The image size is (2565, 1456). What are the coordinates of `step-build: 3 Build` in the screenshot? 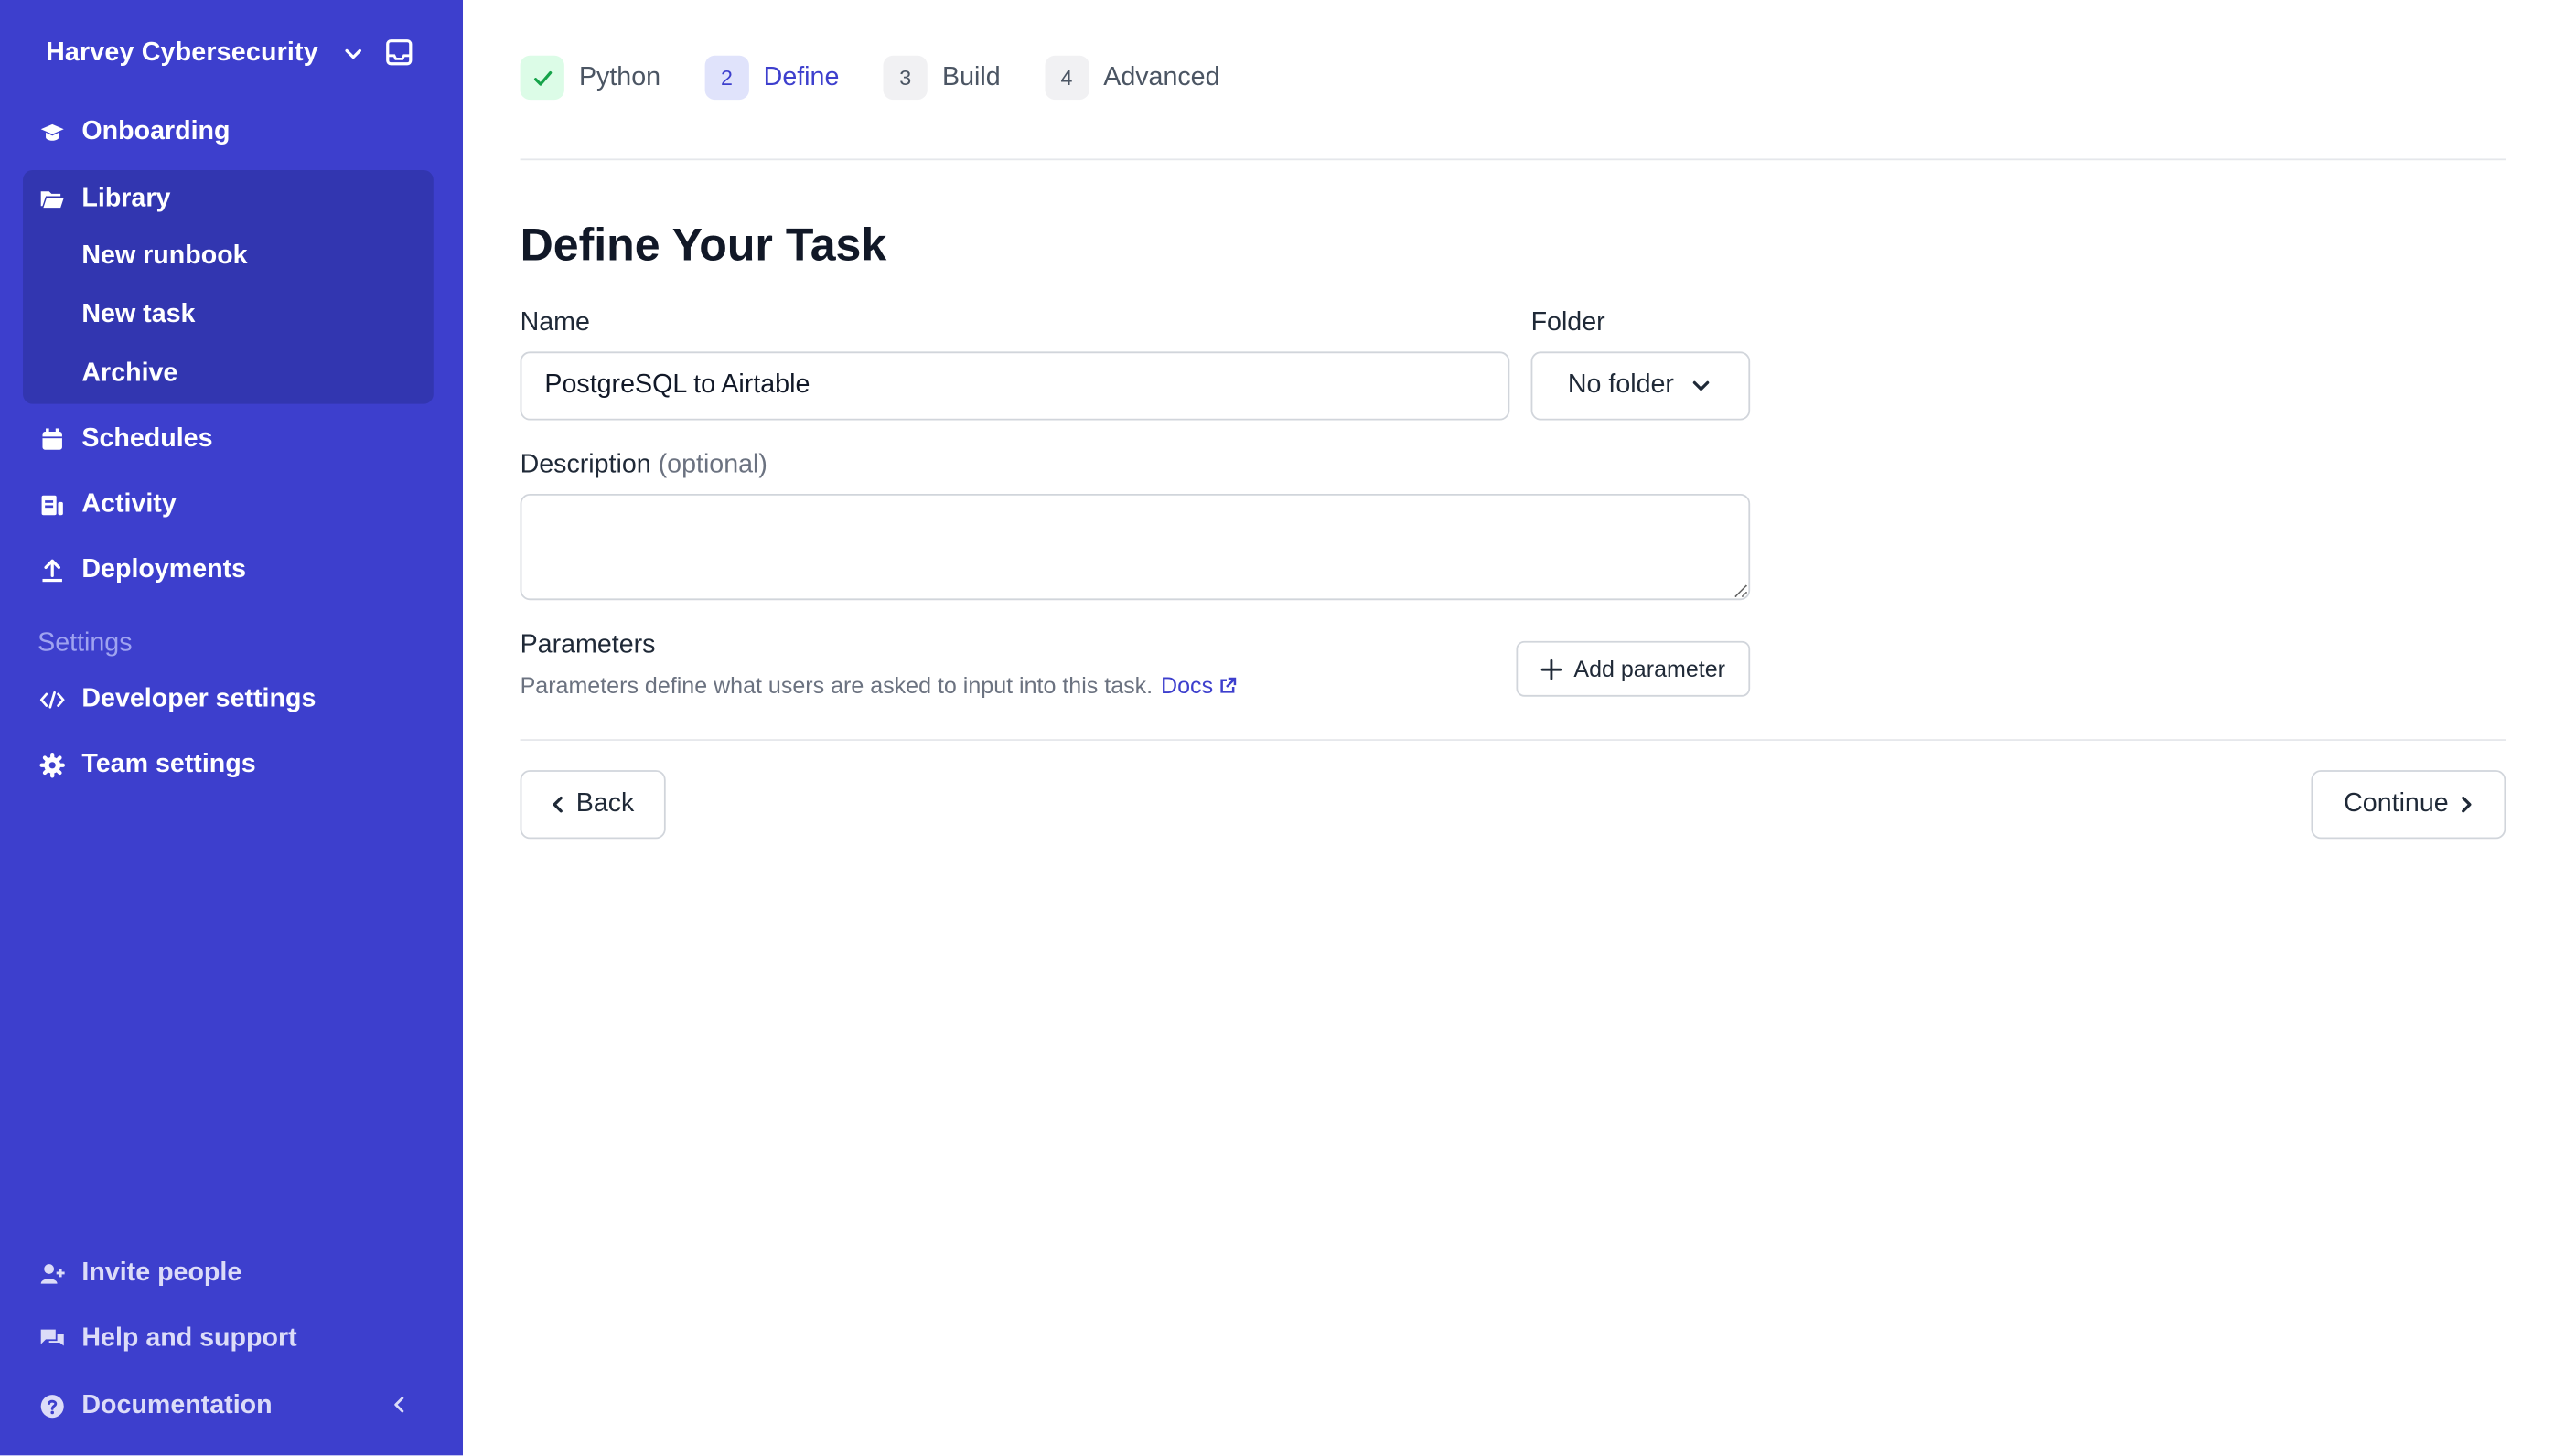 It's located at (942, 78).